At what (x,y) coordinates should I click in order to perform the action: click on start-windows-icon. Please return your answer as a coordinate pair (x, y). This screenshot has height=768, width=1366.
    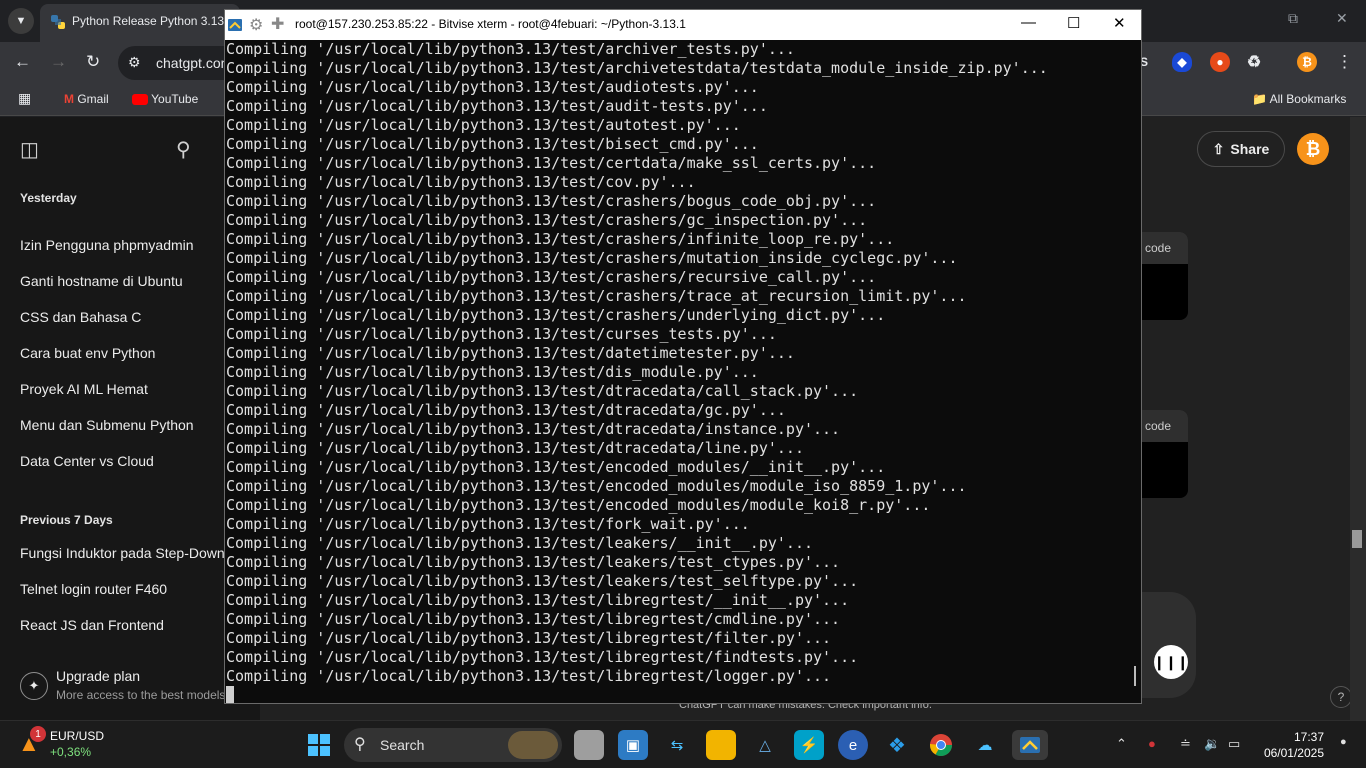
    Looking at the image, I should click on (319, 745).